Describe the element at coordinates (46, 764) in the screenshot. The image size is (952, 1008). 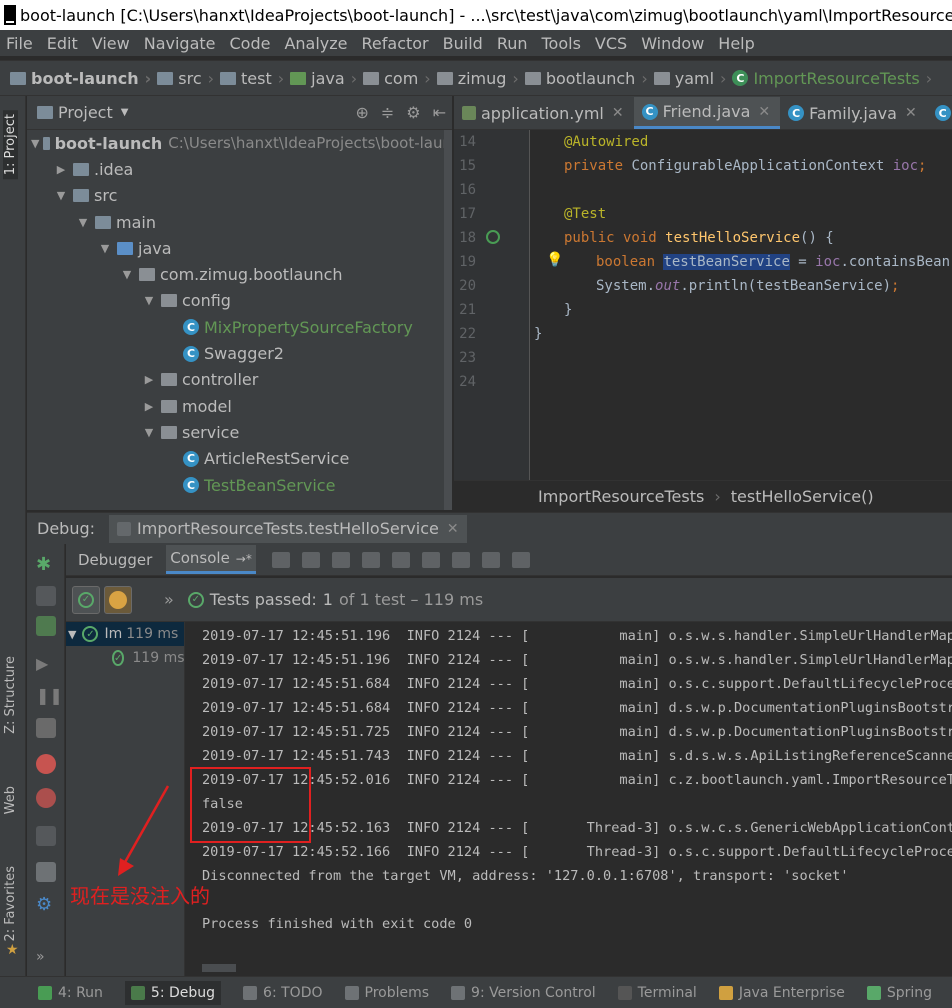
I see `view-breakpoints-icon` at that location.